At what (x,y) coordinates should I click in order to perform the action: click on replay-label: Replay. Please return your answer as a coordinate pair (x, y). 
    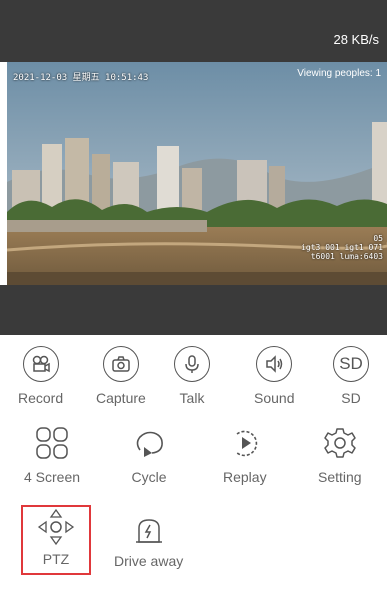
    Looking at the image, I should click on (245, 477).